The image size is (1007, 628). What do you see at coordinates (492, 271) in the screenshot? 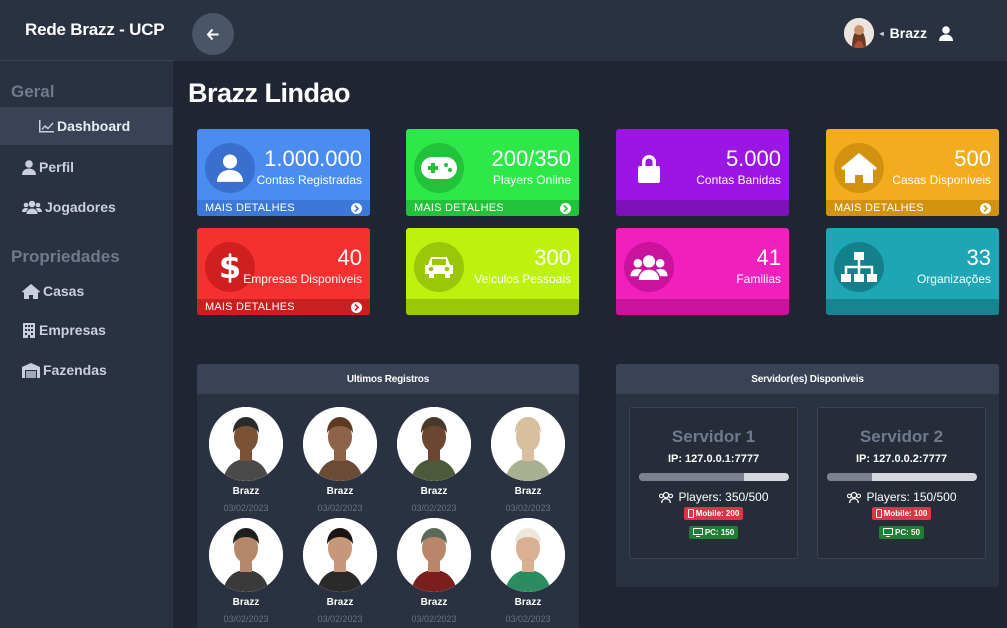
I see `stat-card: 300 Veiculos Pessoais` at bounding box center [492, 271].